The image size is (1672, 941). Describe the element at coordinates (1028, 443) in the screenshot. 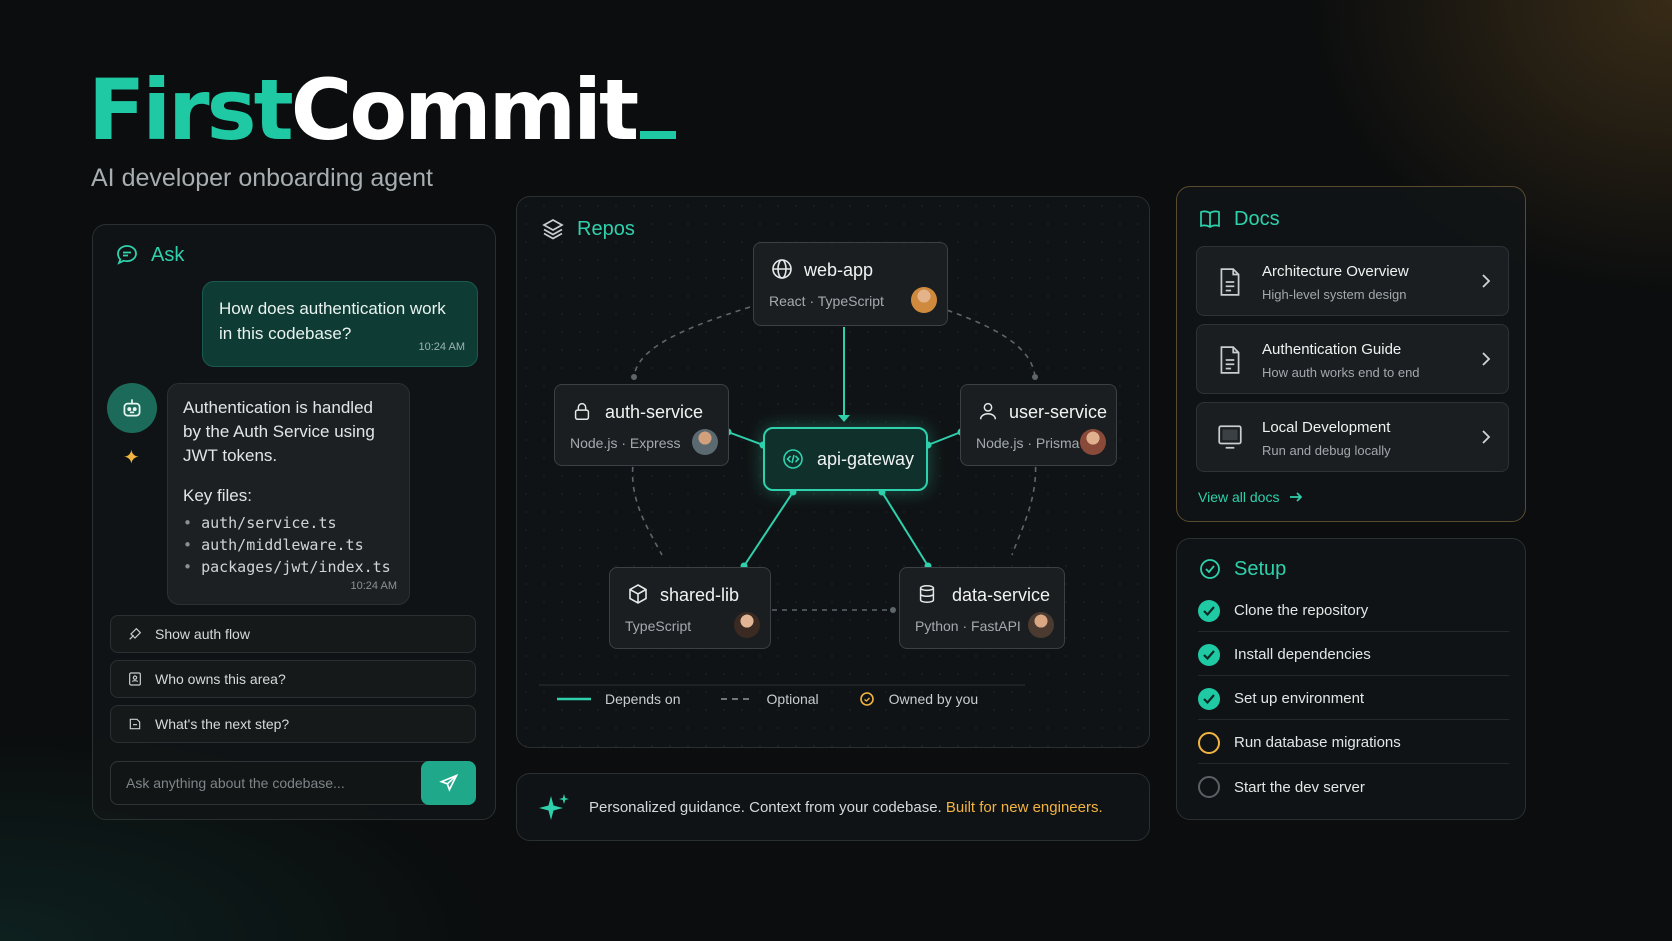

I see `repo-meta: Node.js · Prisma` at that location.